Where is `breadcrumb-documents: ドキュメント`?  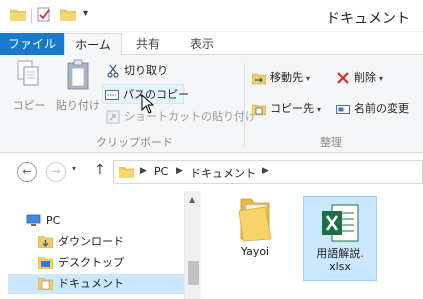 breadcrumb-documents: ドキュメント is located at coordinates (223, 173).